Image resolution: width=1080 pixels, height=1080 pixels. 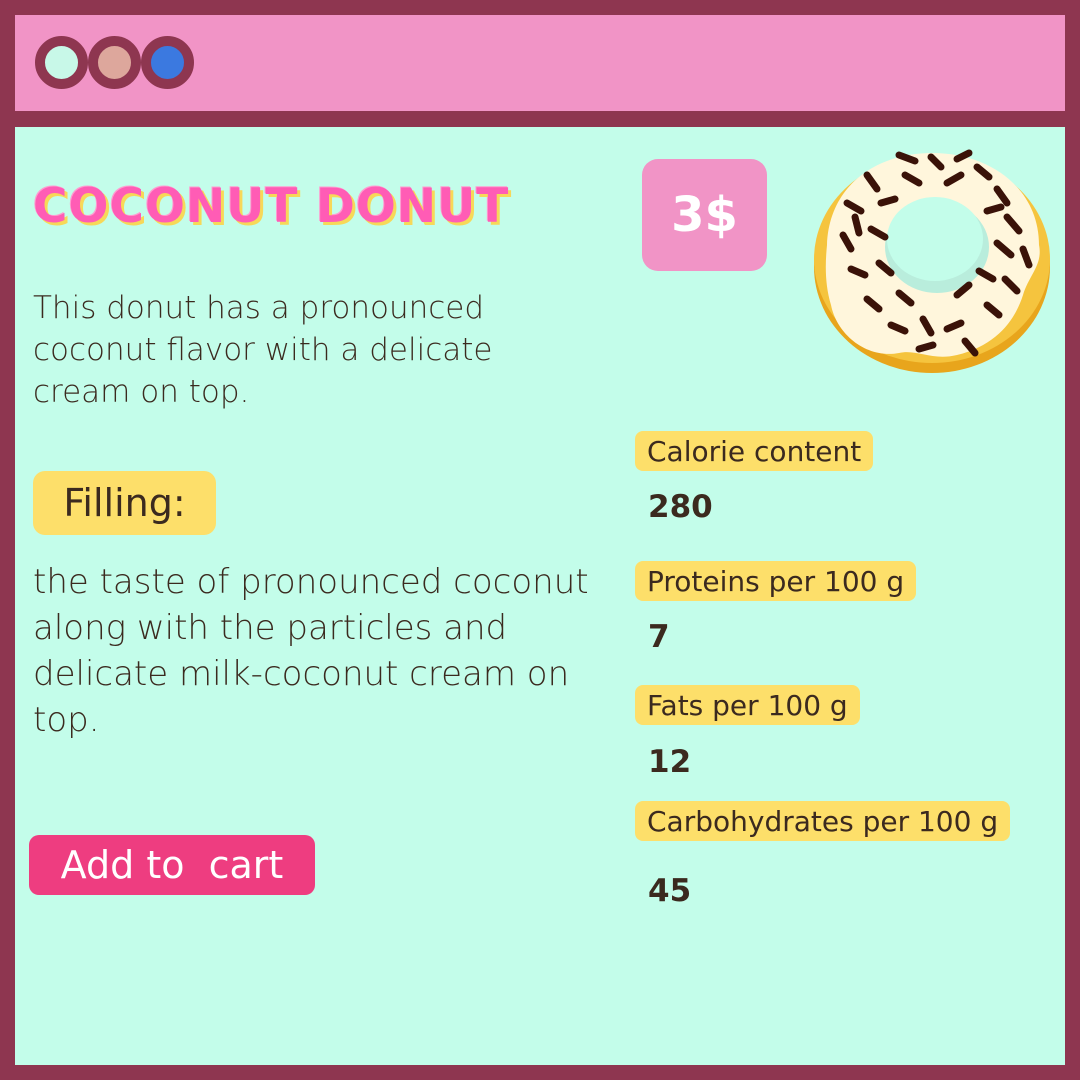 I want to click on window-maximize-button, so click(x=167, y=62).